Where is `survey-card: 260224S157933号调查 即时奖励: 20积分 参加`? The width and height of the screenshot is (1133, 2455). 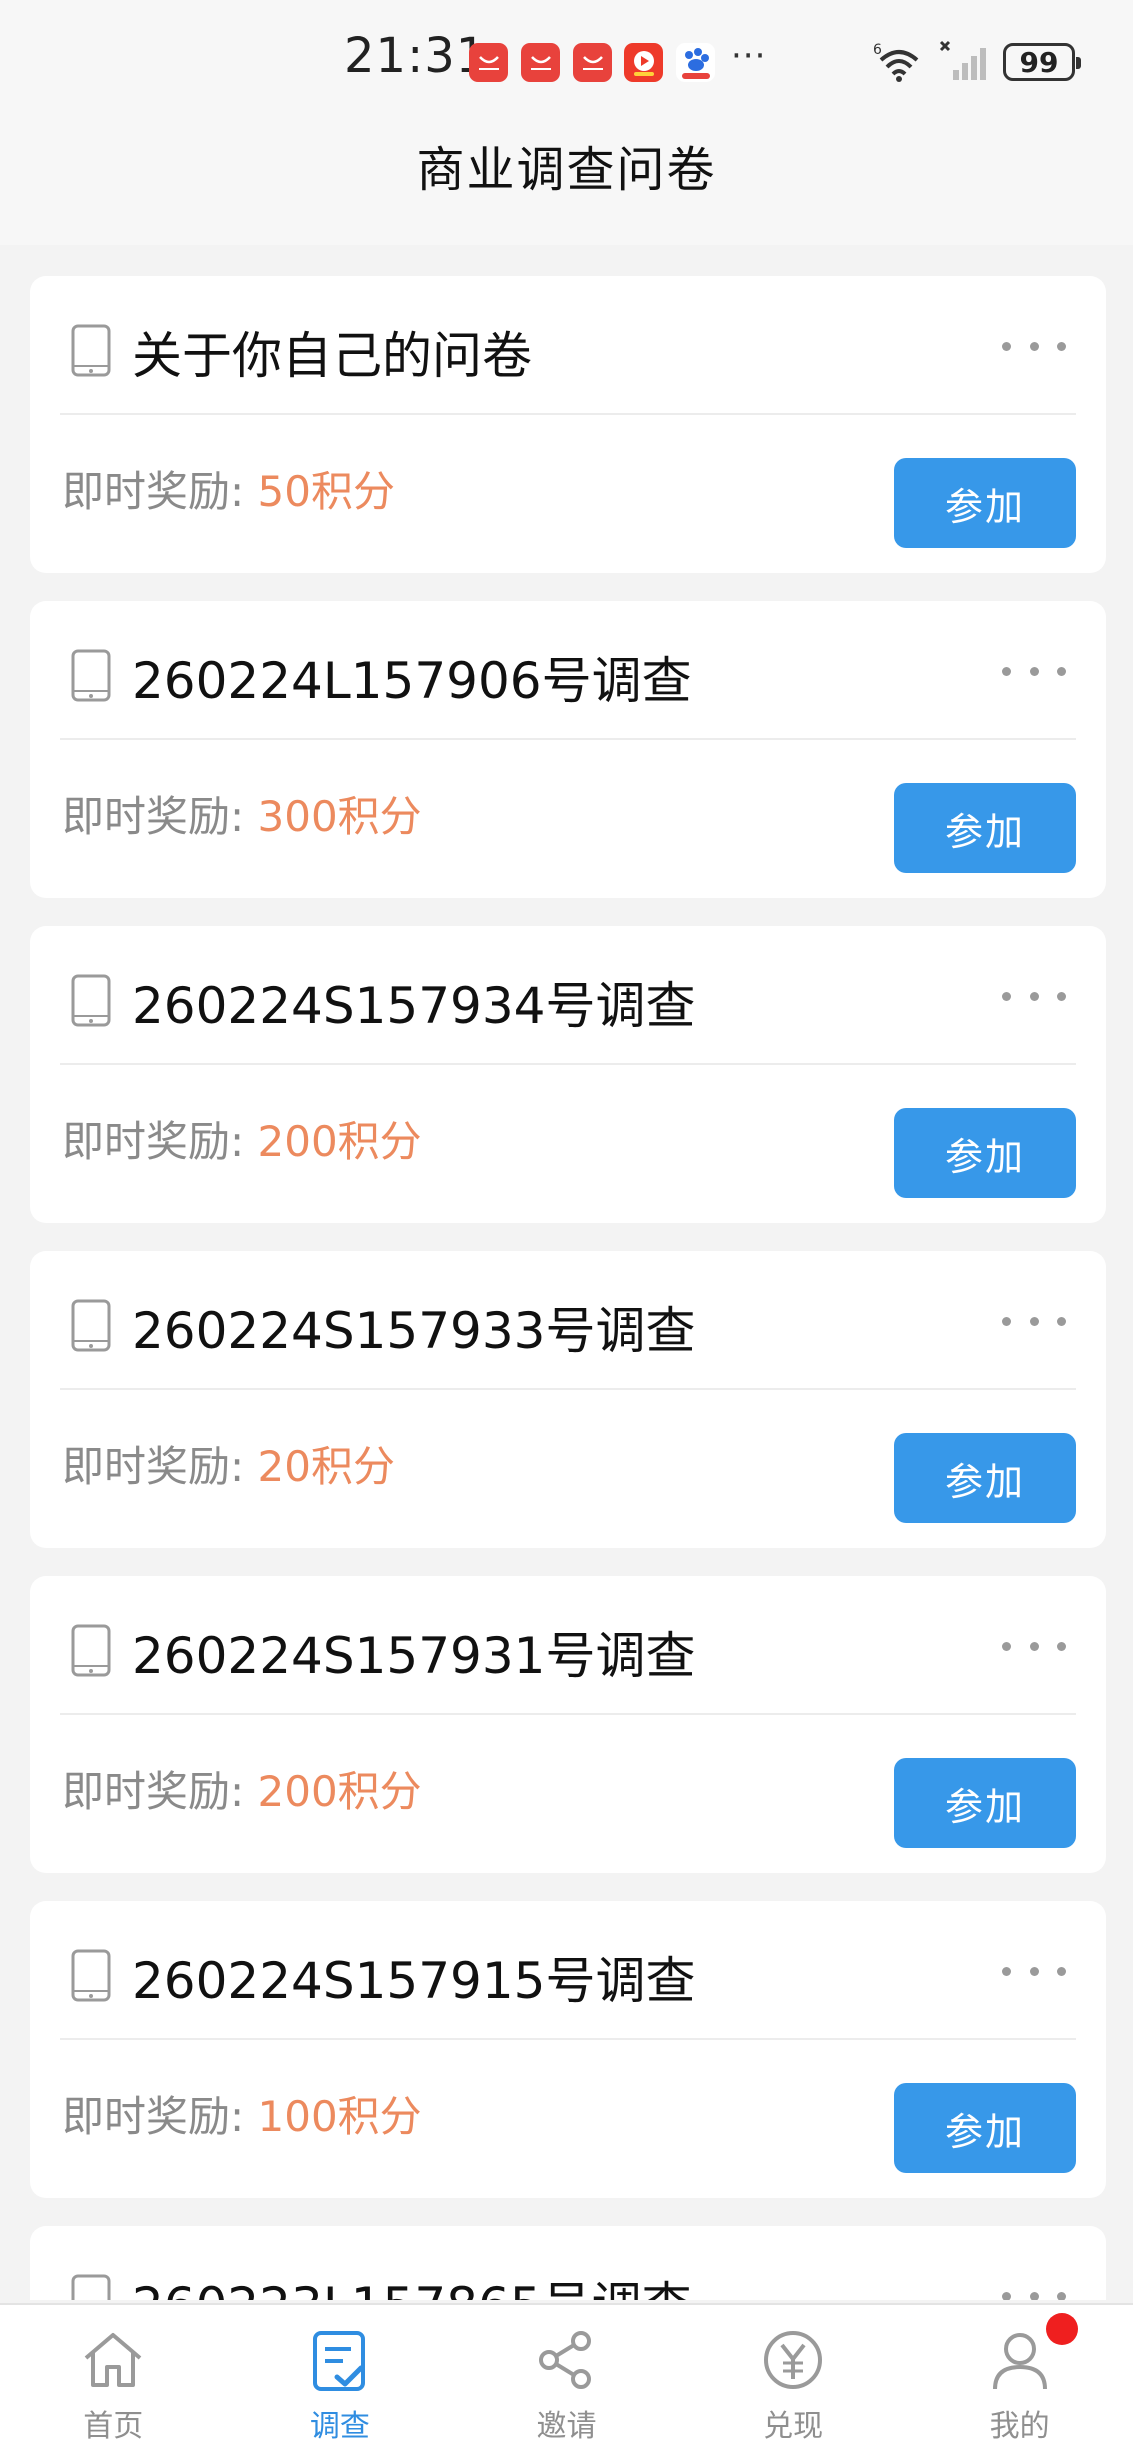 survey-card: 260224S157933号调查 即时奖励: 20积分 参加 is located at coordinates (568, 1399).